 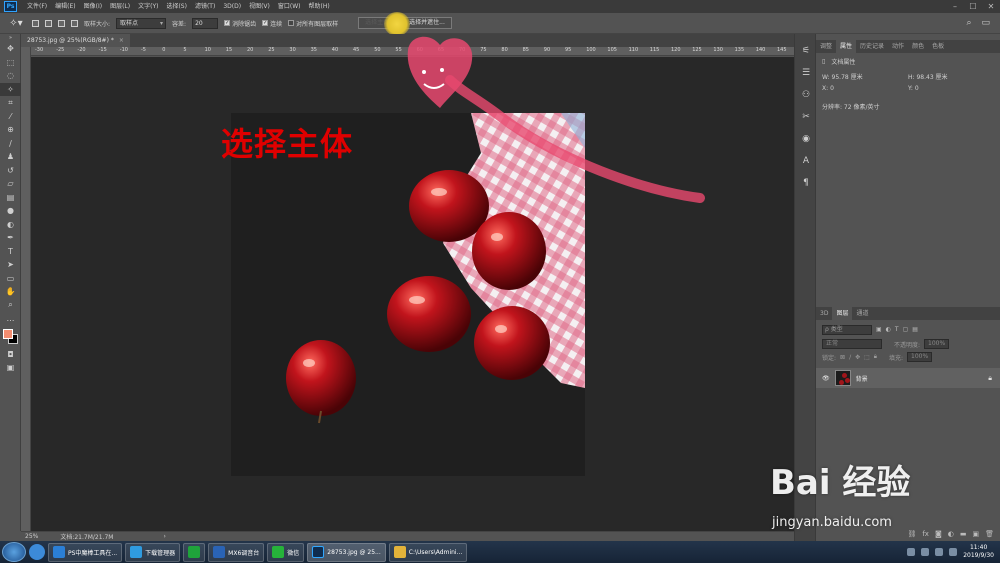 I want to click on menu-filter: 滤镜(T), so click(x=205, y=6).